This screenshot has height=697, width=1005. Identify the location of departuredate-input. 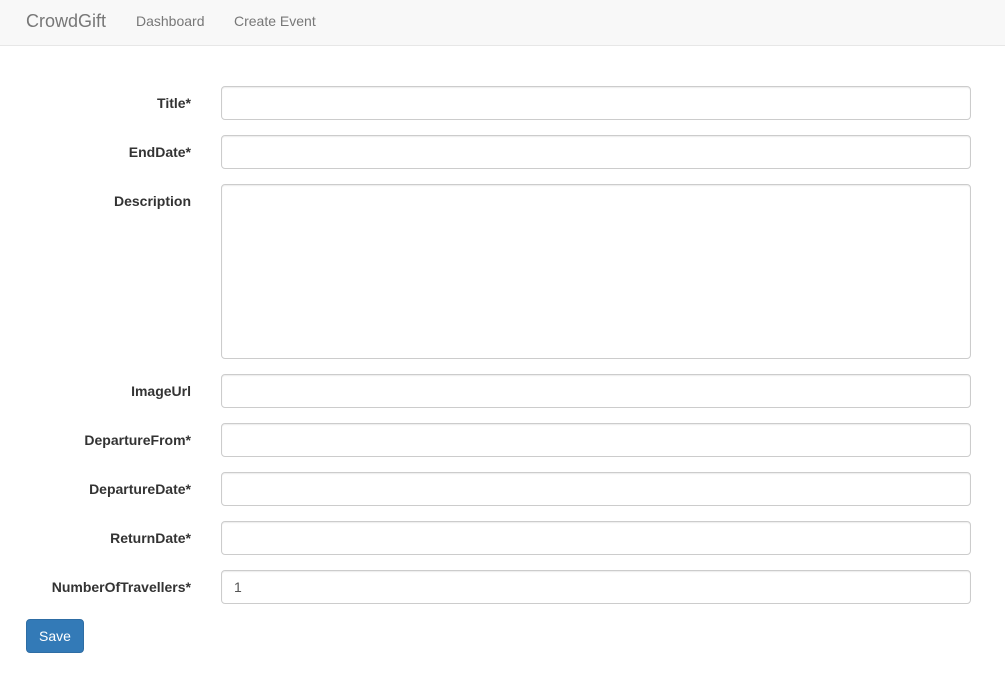
(596, 489).